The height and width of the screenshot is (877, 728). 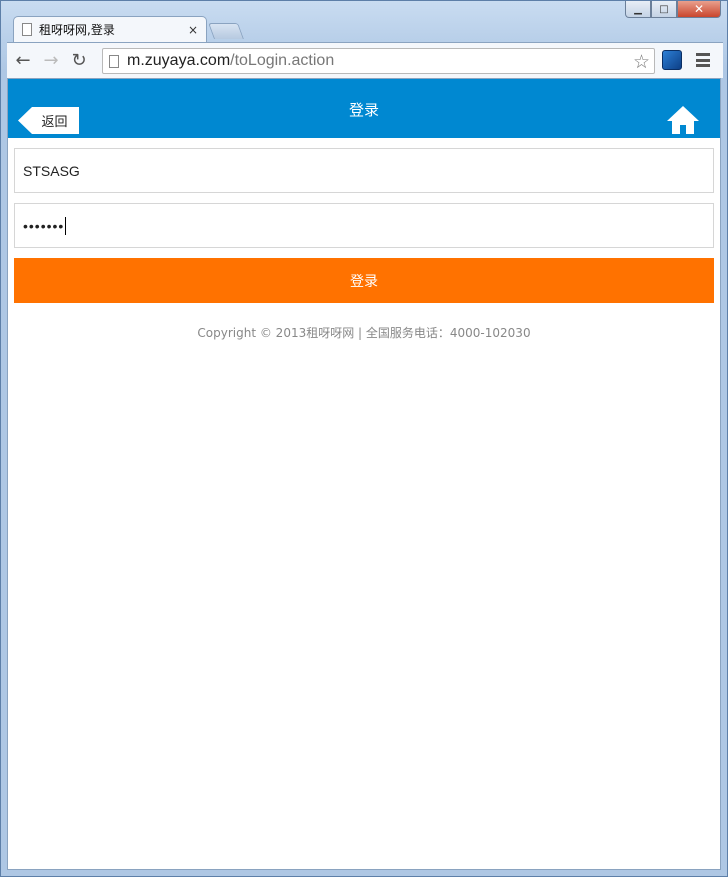 What do you see at coordinates (683, 120) in the screenshot?
I see `home-icon` at bounding box center [683, 120].